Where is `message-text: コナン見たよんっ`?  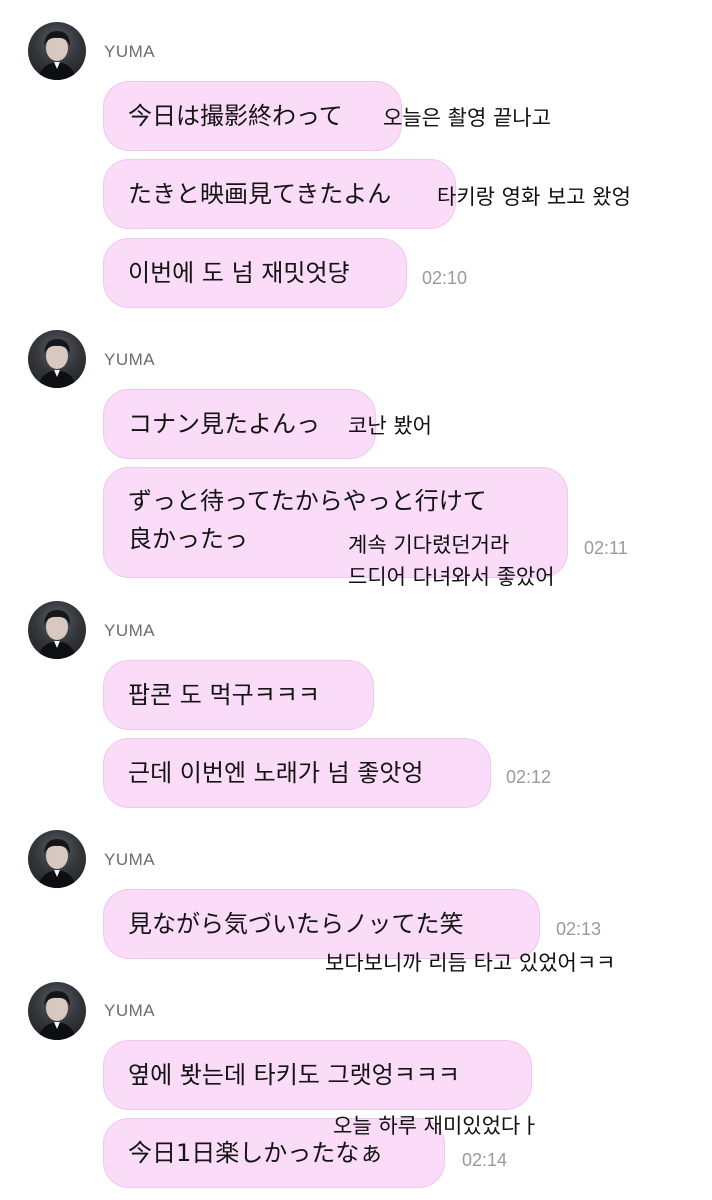
message-text: コナン見たよんっ is located at coordinates (224, 424).